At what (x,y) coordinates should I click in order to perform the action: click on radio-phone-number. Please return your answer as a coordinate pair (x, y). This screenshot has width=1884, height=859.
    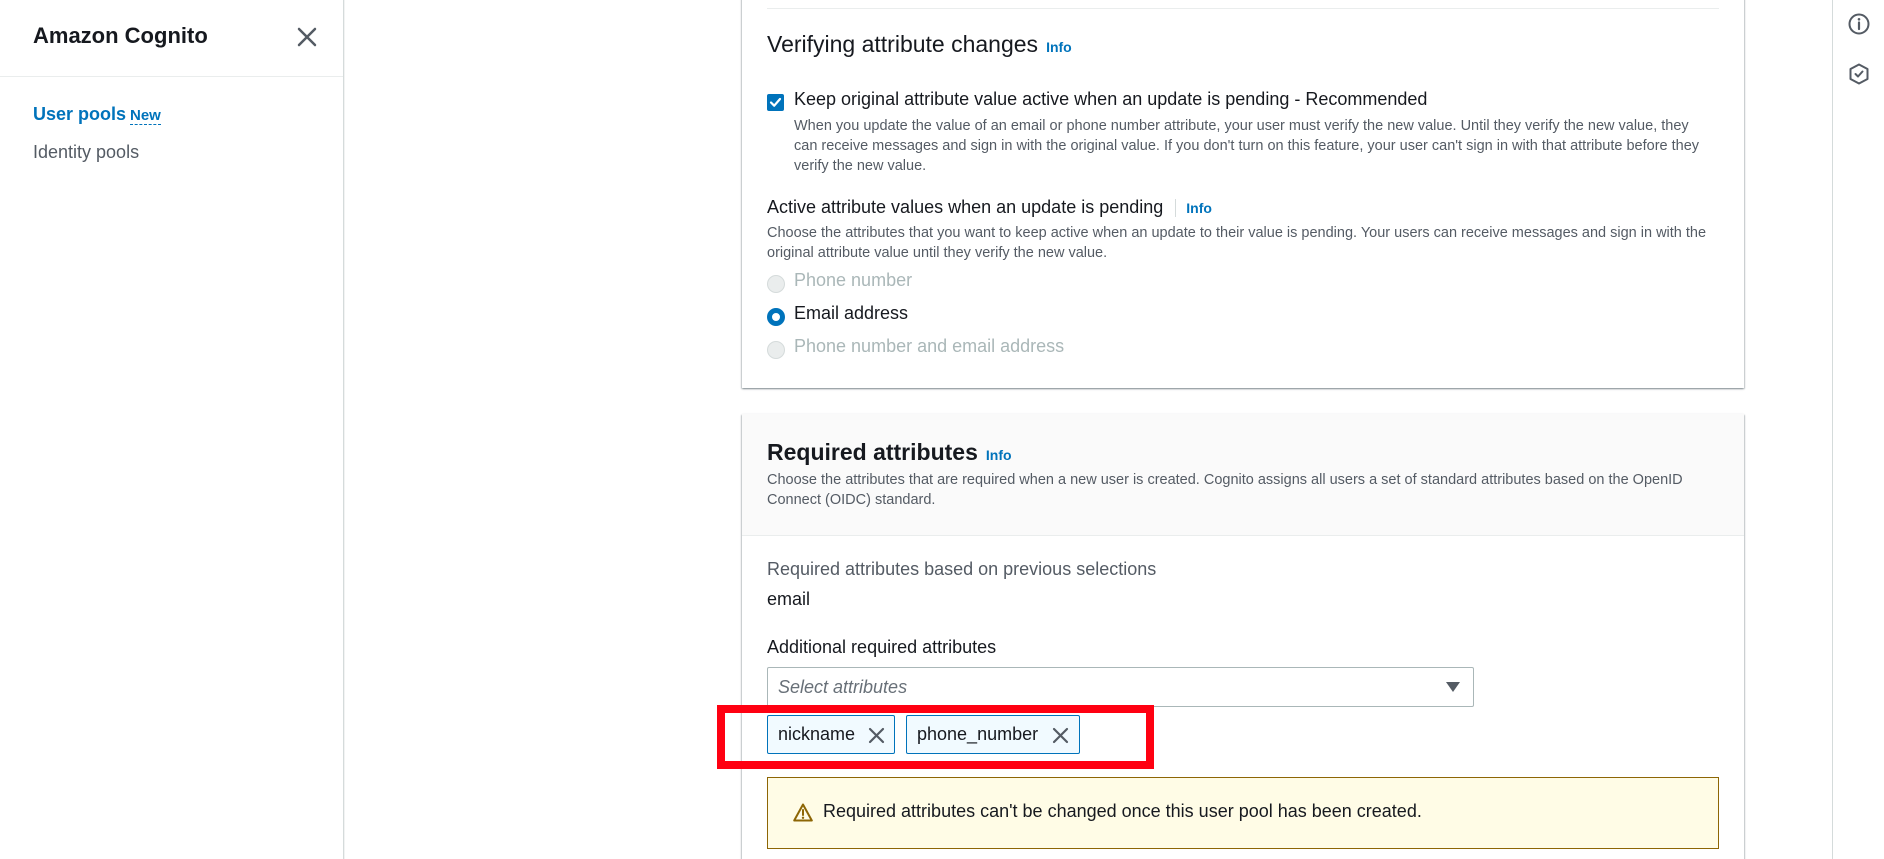
    Looking at the image, I should click on (776, 284).